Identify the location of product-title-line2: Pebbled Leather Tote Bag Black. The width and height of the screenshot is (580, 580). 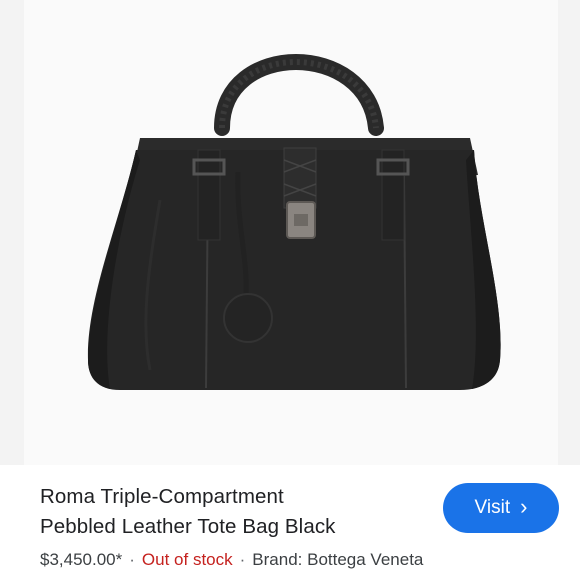
(188, 526).